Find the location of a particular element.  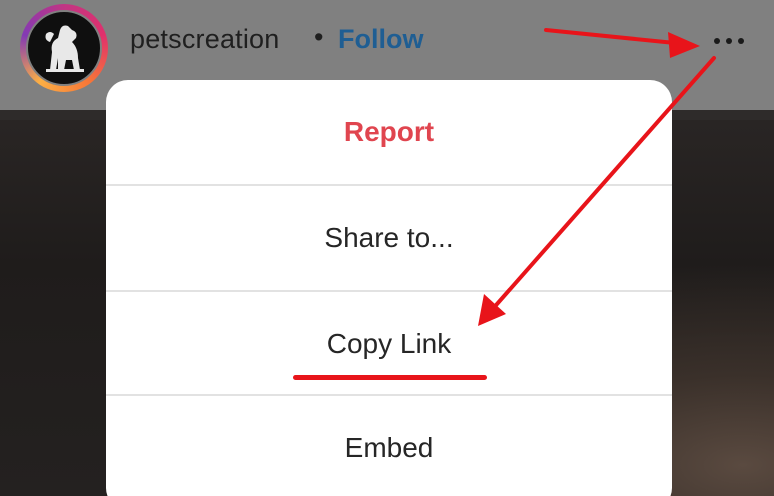

embed-button: Embed is located at coordinates (389, 446).